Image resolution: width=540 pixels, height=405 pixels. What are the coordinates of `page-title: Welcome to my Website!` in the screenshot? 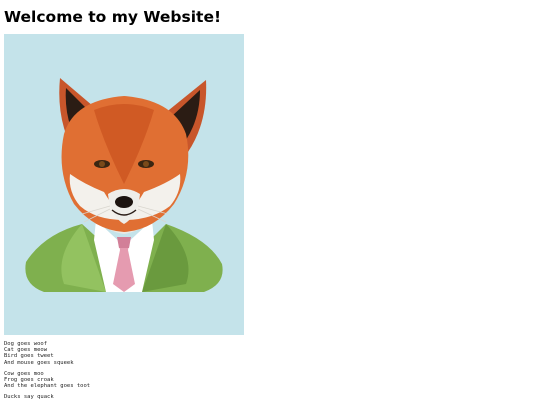 It's located at (113, 17).